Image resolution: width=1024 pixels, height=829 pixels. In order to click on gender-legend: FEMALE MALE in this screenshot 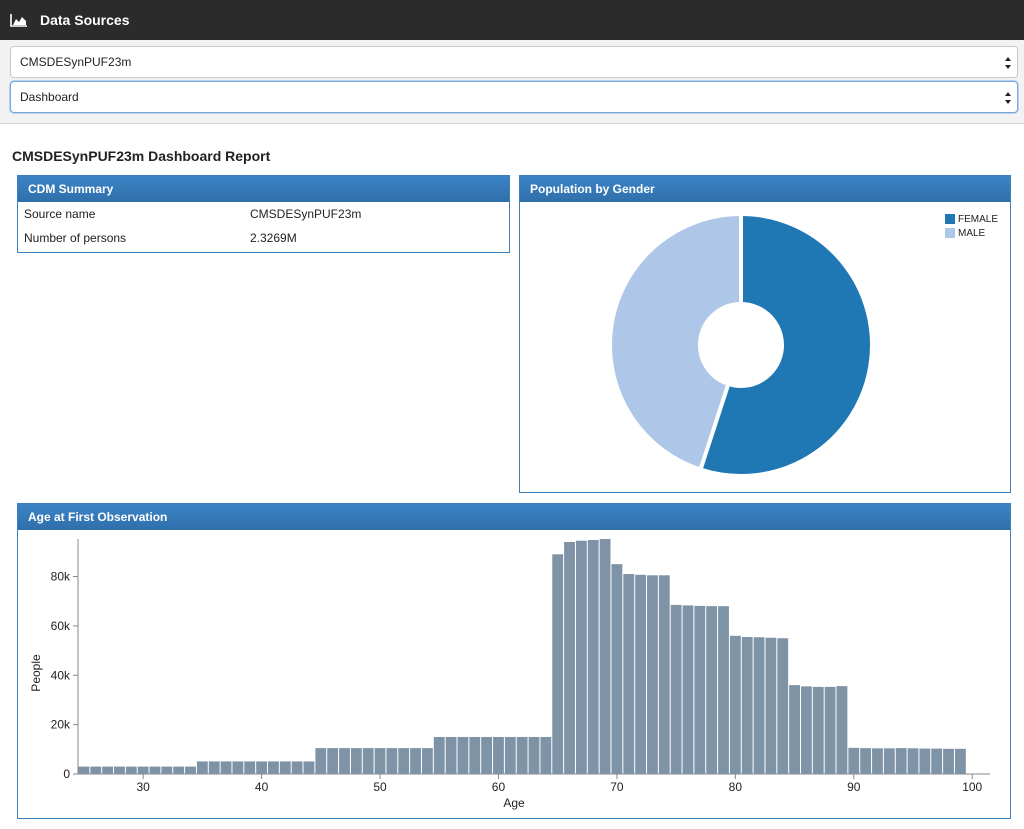, I will do `click(971, 226)`.